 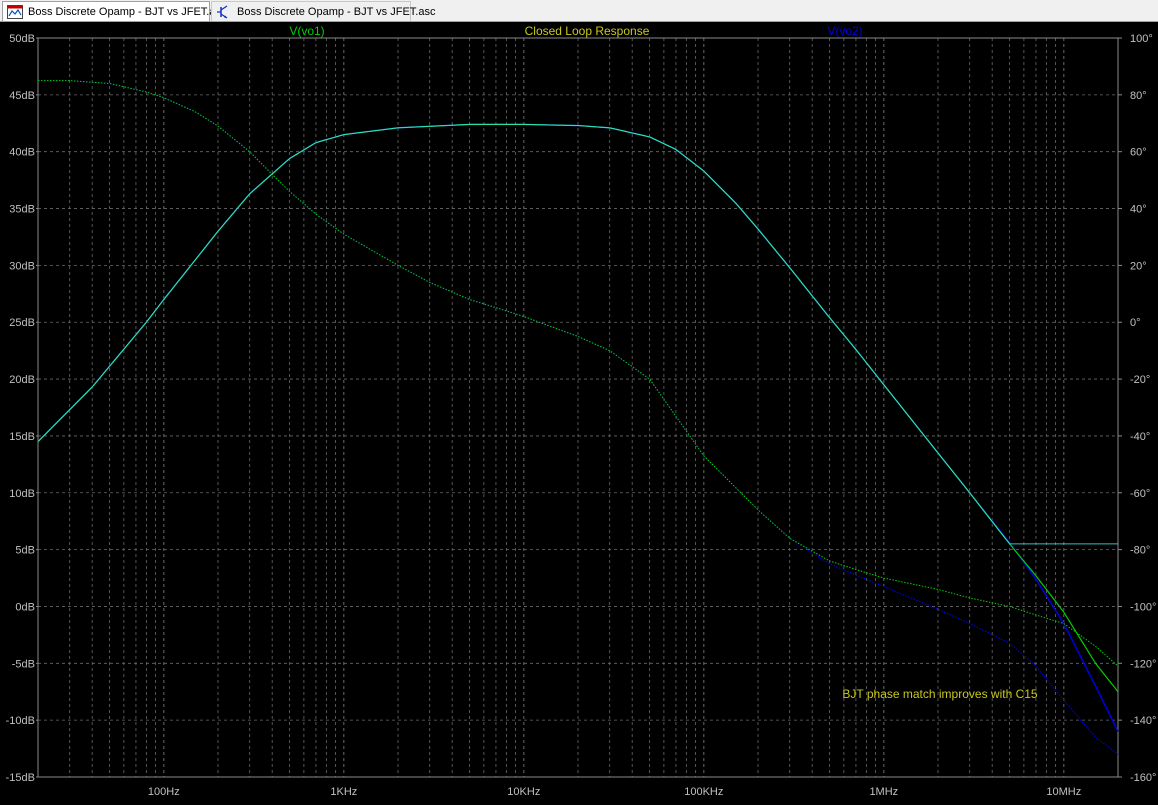 What do you see at coordinates (22, 266) in the screenshot?
I see `left-tick-label: 30dB` at bounding box center [22, 266].